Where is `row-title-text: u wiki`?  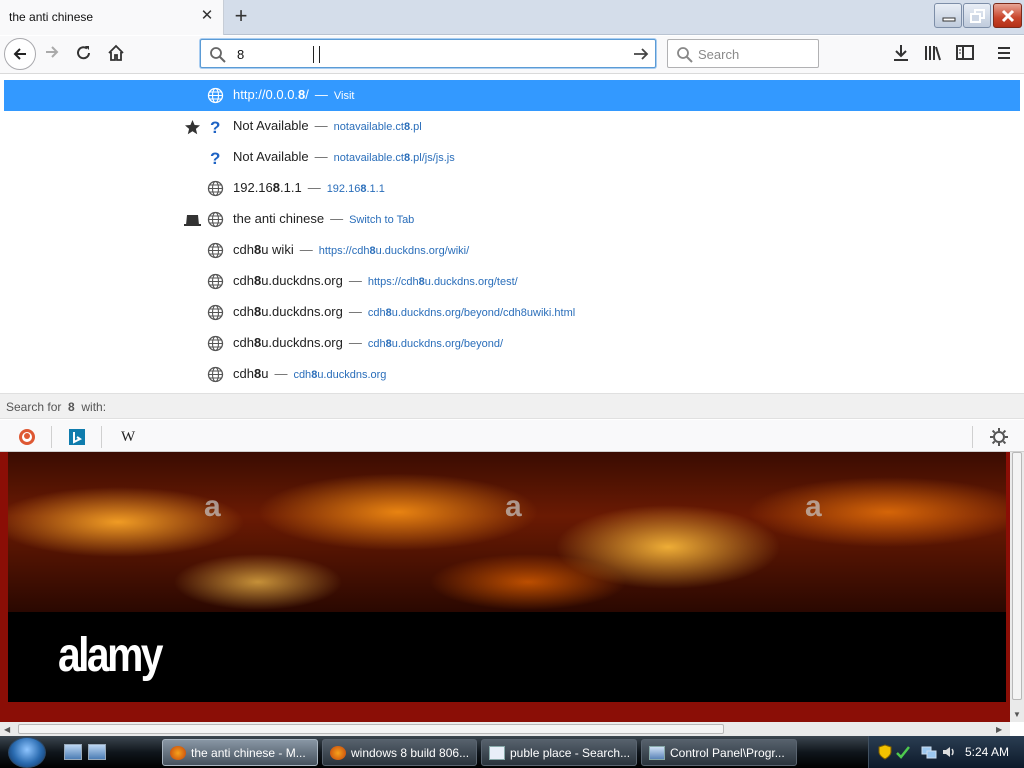 row-title-text: u wiki is located at coordinates (277, 249).